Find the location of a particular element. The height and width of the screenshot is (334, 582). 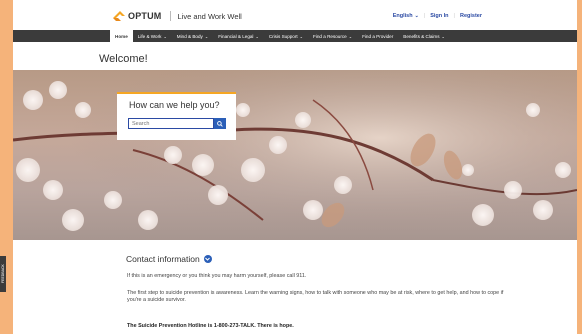

nav-item-label: Find a Resource is located at coordinates (330, 36).